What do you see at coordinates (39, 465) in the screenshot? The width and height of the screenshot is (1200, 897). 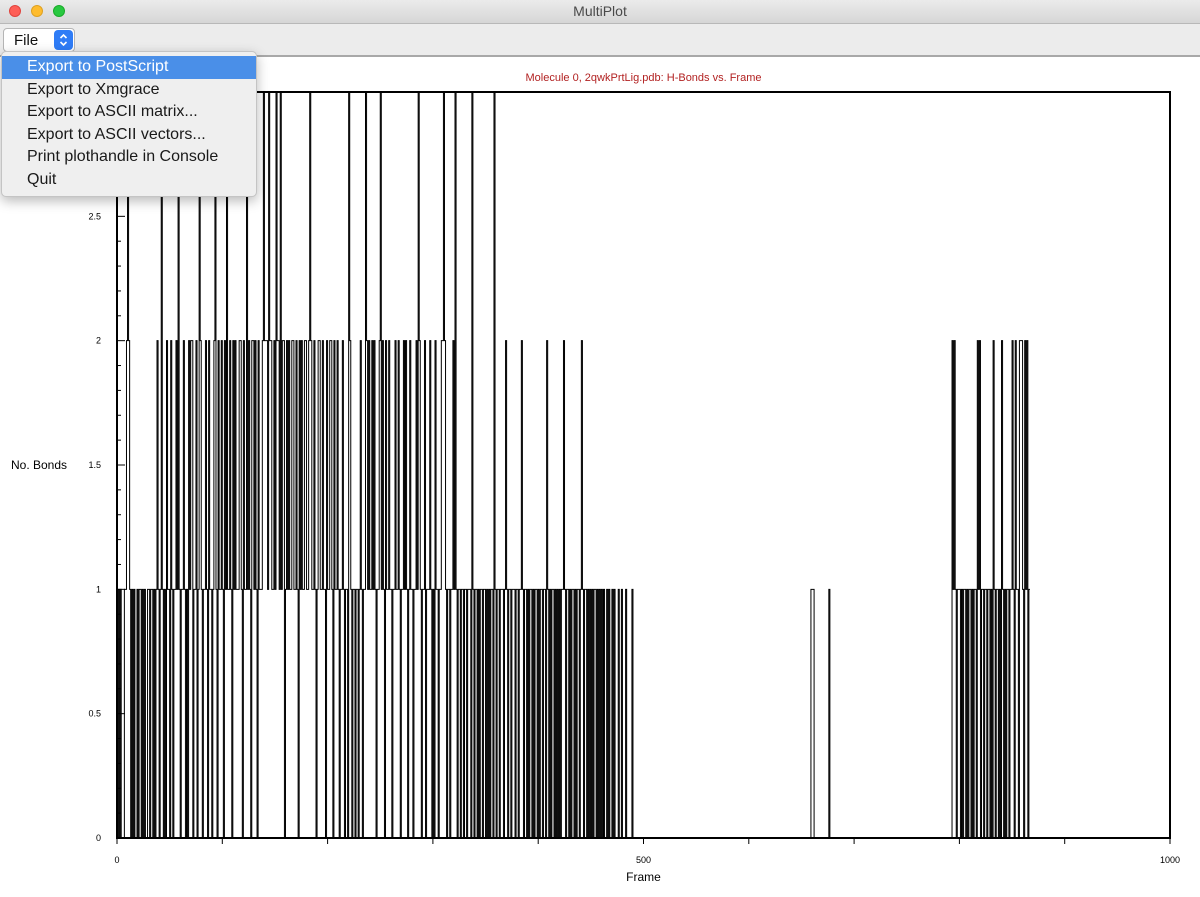 I see `y-axis-label: No. Bonds` at bounding box center [39, 465].